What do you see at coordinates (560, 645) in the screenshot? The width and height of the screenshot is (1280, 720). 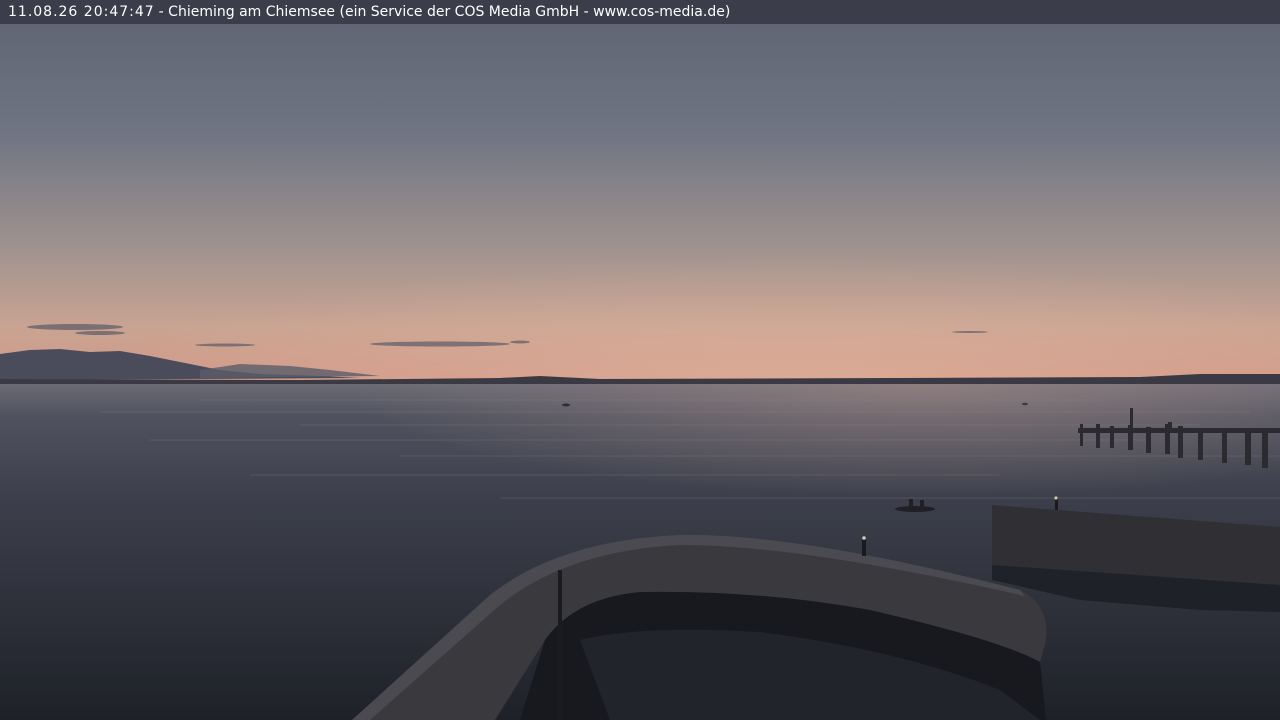 I see `harbour-pole` at bounding box center [560, 645].